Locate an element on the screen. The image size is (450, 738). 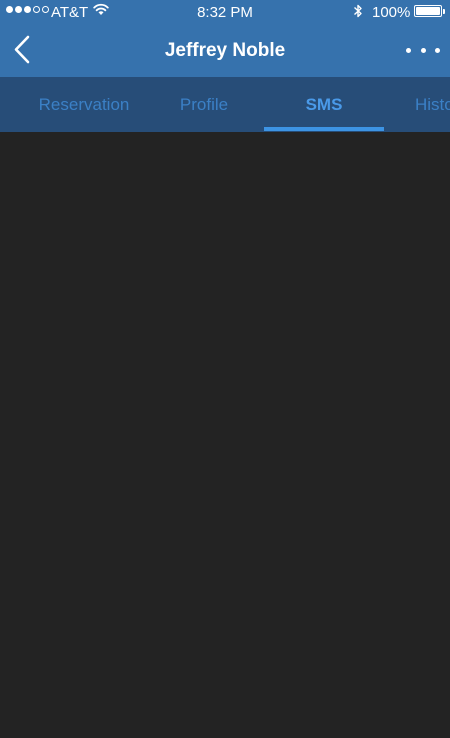
battery-fill is located at coordinates (428, 11).